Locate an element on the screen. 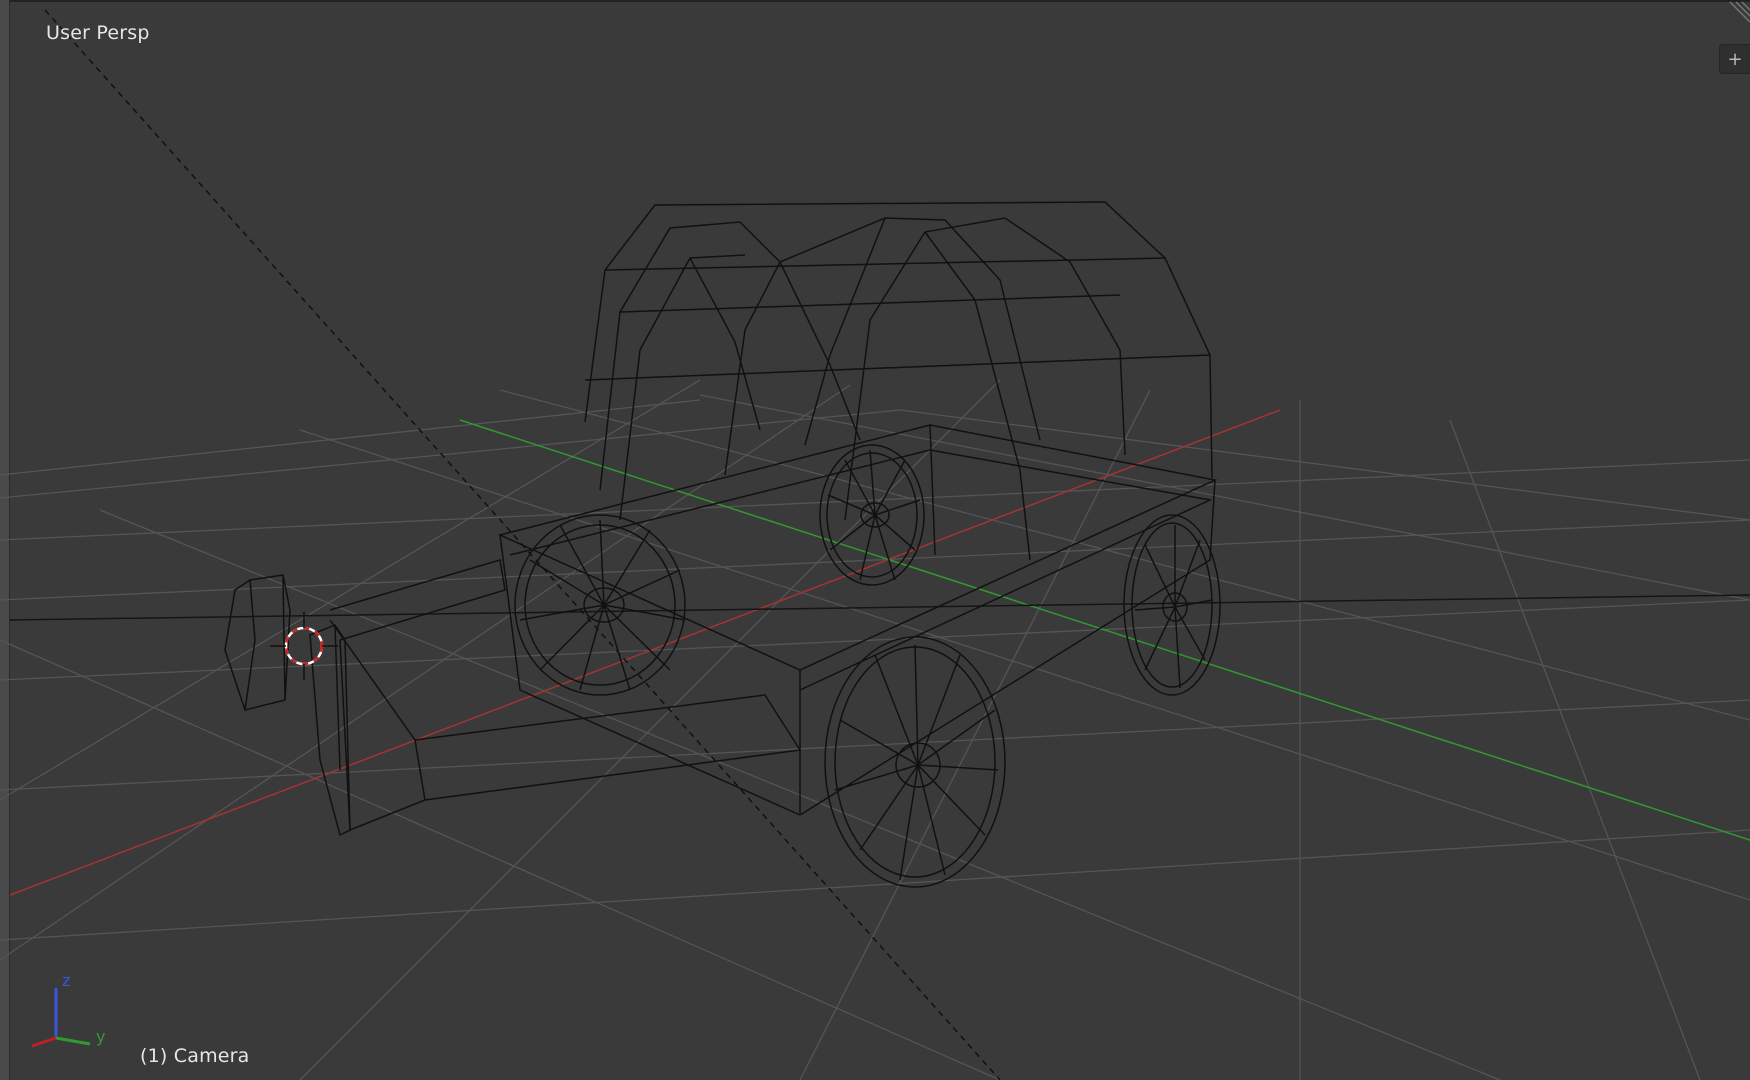 The width and height of the screenshot is (1750, 1080). gizmo-y-axis is located at coordinates (73, 1041).